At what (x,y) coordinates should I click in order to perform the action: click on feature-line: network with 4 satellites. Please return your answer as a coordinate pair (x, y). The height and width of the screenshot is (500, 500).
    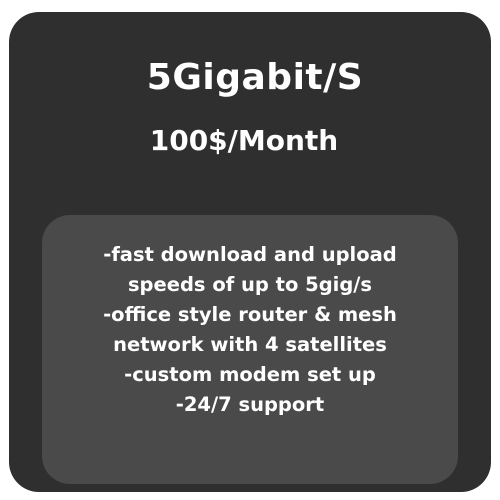
    Looking at the image, I should click on (250, 344).